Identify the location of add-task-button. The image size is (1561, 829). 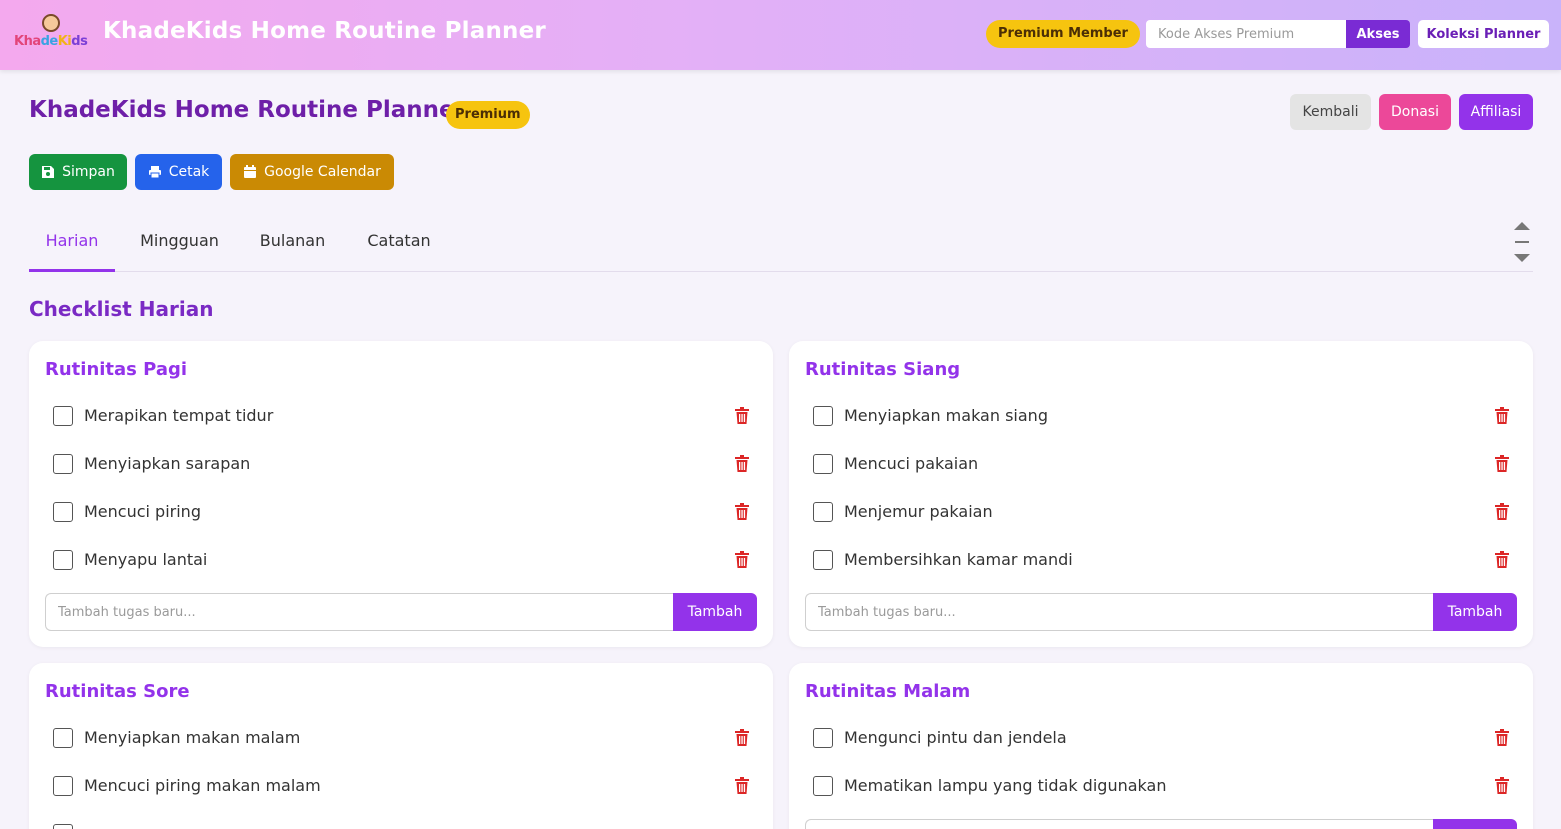
(1475, 824).